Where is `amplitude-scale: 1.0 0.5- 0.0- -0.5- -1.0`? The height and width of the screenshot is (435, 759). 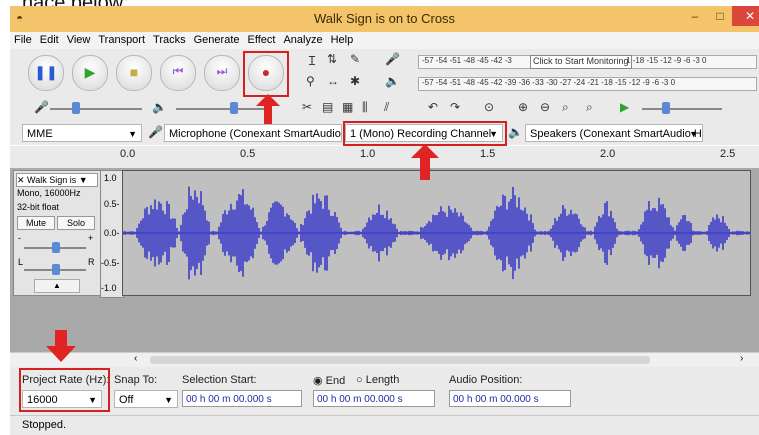 amplitude-scale: 1.0 0.5- 0.0- -0.5- -1.0 is located at coordinates (112, 234).